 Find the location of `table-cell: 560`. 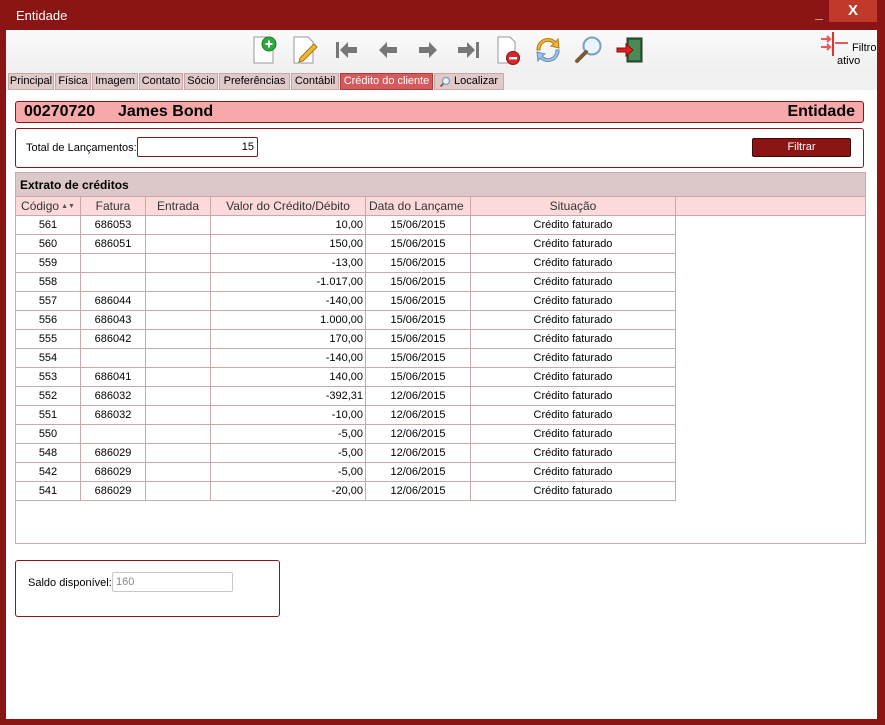

table-cell: 560 is located at coordinates (48, 244).